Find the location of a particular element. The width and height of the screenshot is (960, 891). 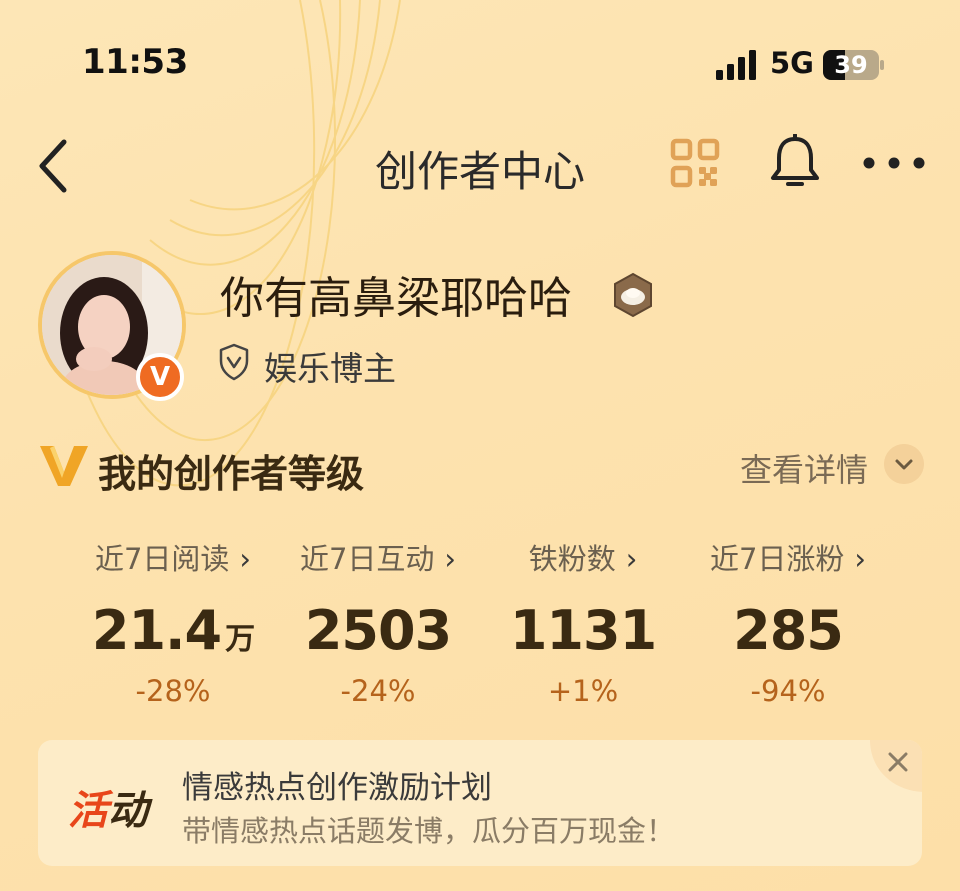

activity-subtitle: 带情感热点话题发博，瓜分百万现金！ is located at coordinates (429, 831).